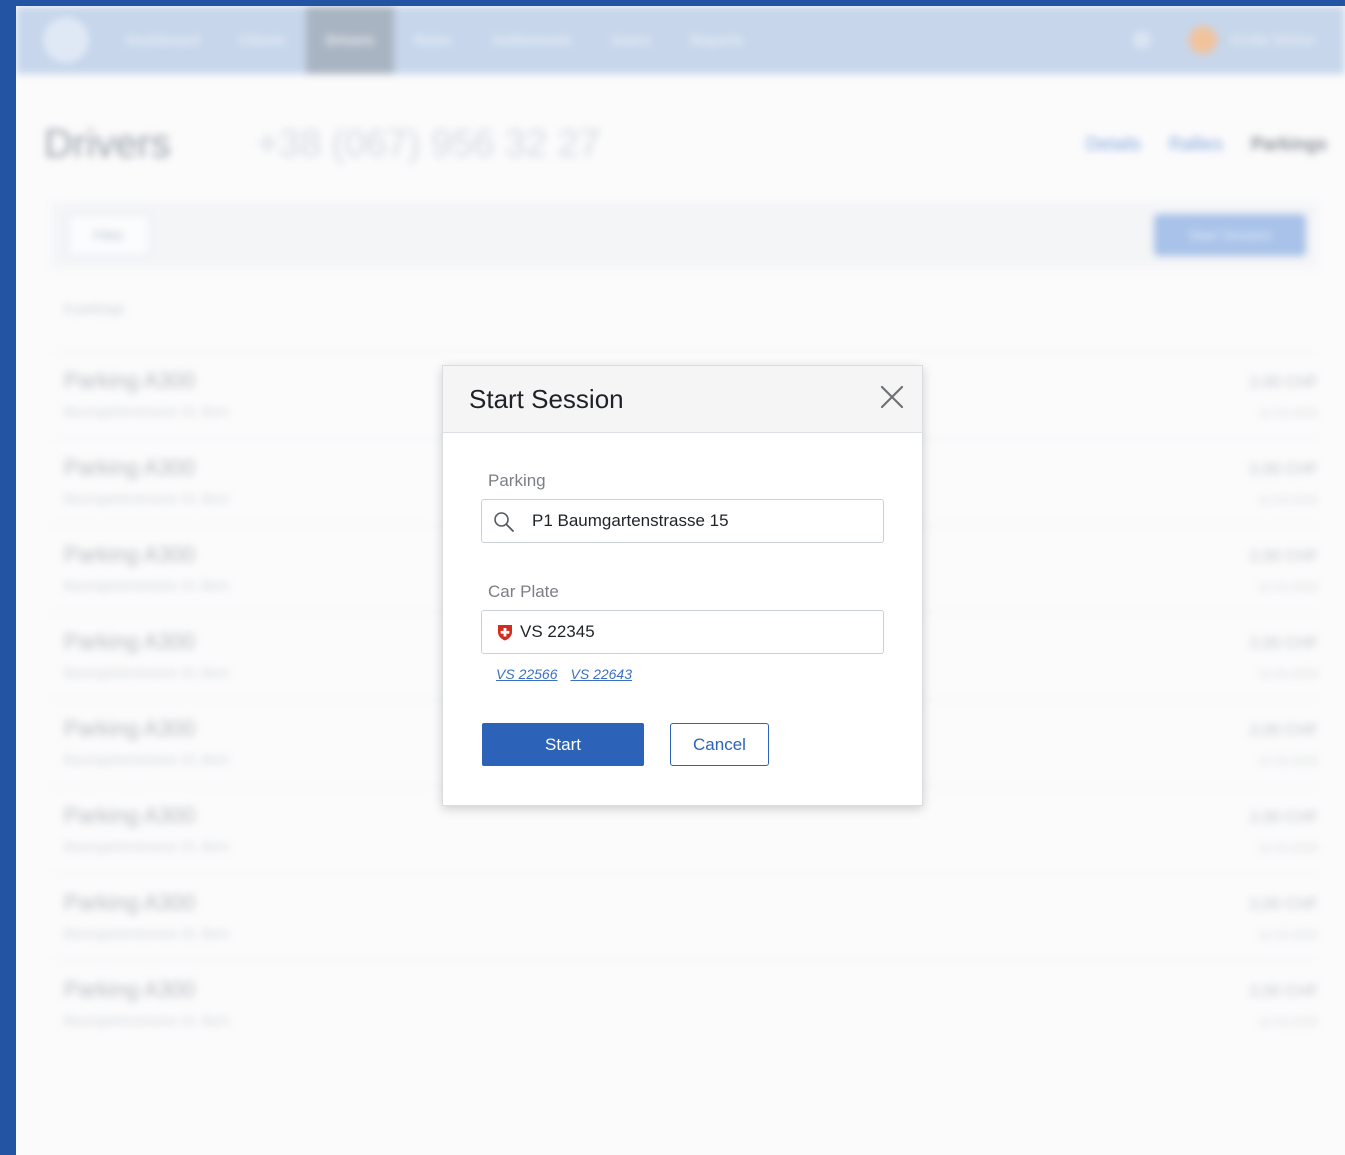 This screenshot has width=1345, height=1155. I want to click on search-icon, so click(504, 522).